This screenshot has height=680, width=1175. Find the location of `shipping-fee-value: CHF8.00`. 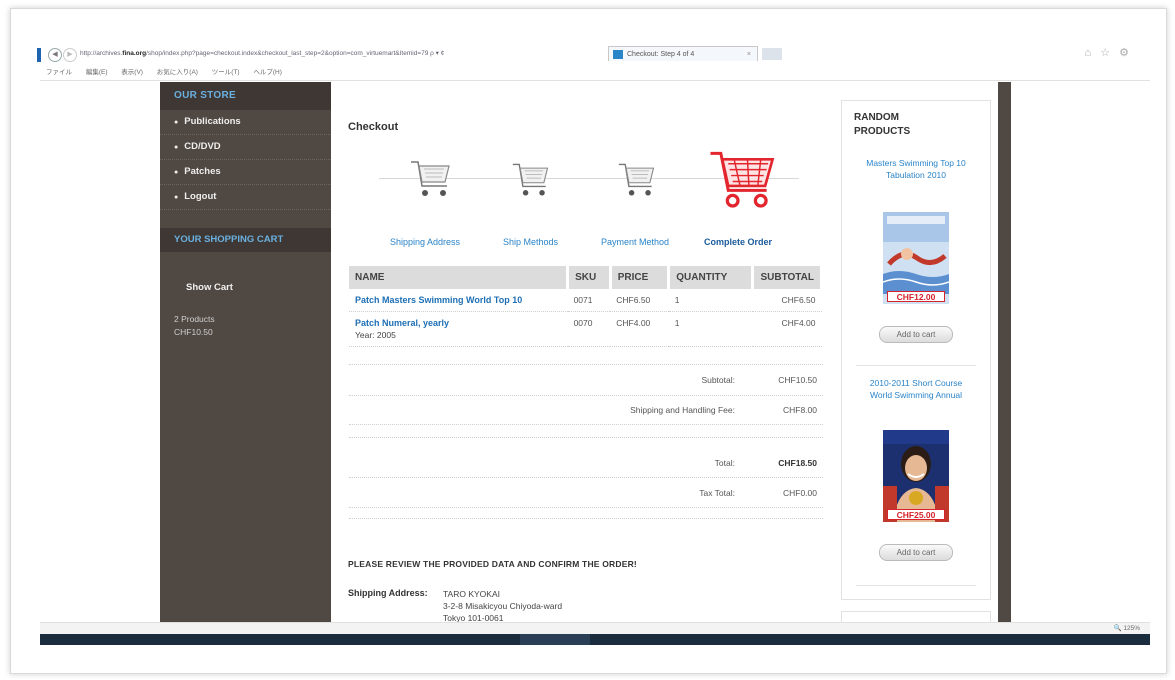

shipping-fee-value: CHF8.00 is located at coordinates (799, 410).